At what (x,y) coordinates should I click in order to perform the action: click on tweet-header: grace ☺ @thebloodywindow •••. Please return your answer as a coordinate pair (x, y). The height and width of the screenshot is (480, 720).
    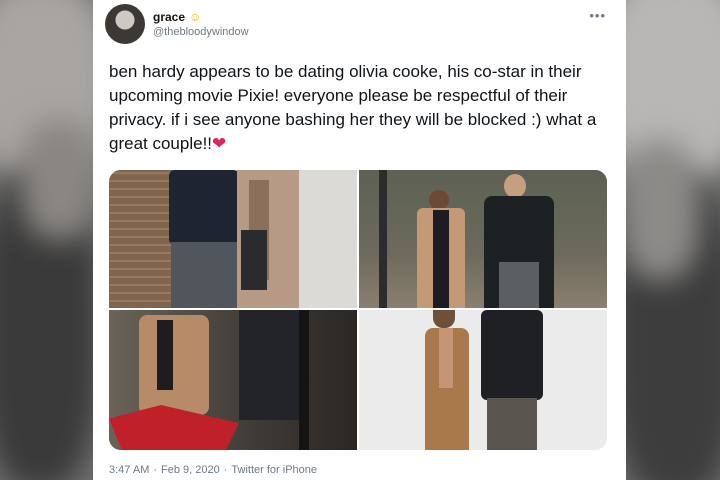
    Looking at the image, I should click on (359, 24).